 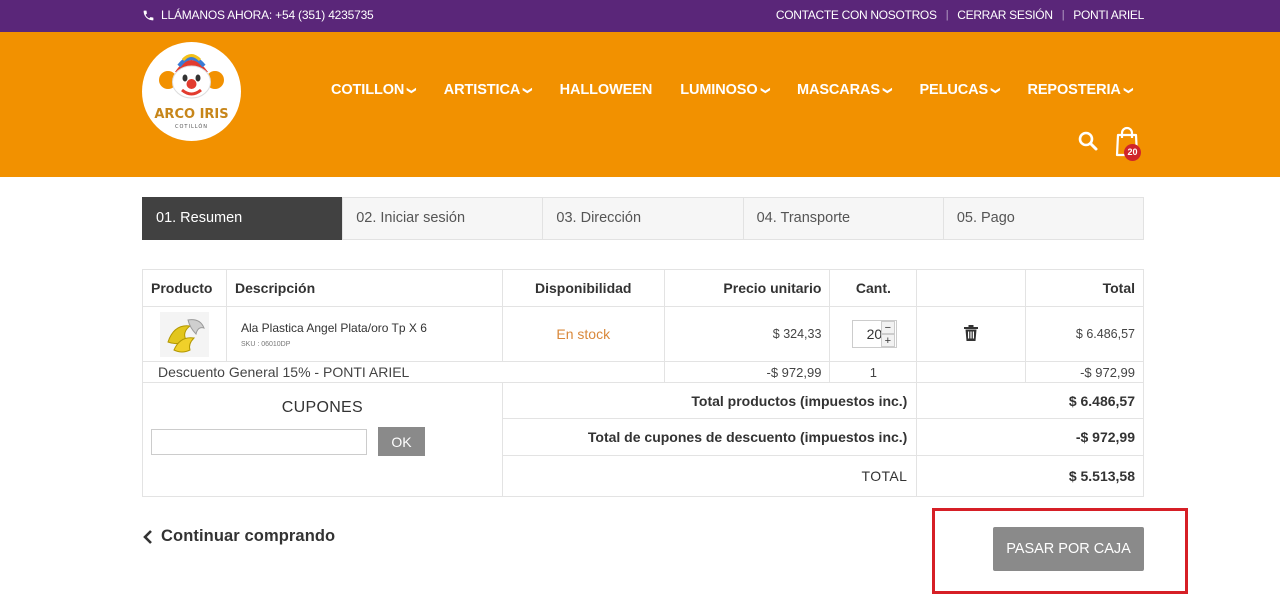 What do you see at coordinates (1084, 334) in the screenshot?
I see `line-total: $ 6.486,57` at bounding box center [1084, 334].